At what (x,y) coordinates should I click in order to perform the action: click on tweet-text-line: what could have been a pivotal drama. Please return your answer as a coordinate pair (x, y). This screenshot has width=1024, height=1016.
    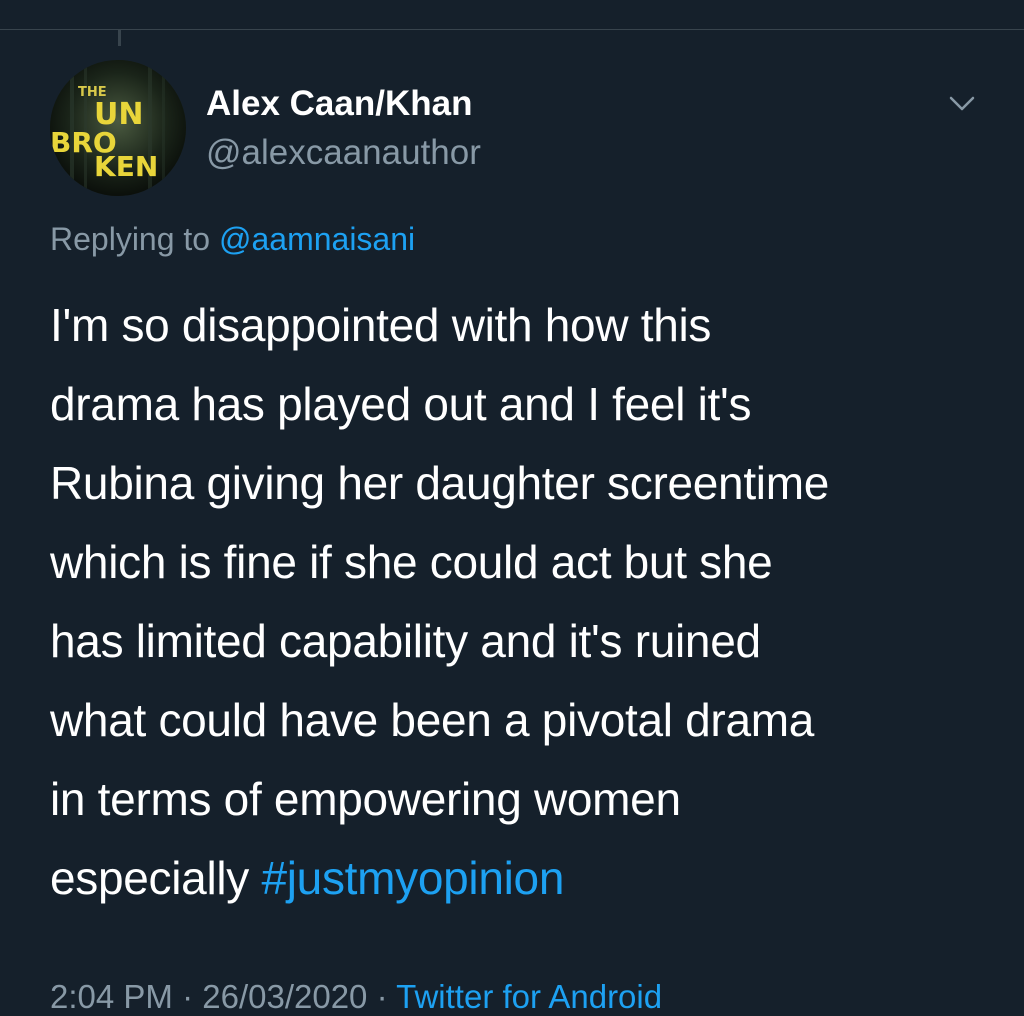
    Looking at the image, I should click on (432, 720).